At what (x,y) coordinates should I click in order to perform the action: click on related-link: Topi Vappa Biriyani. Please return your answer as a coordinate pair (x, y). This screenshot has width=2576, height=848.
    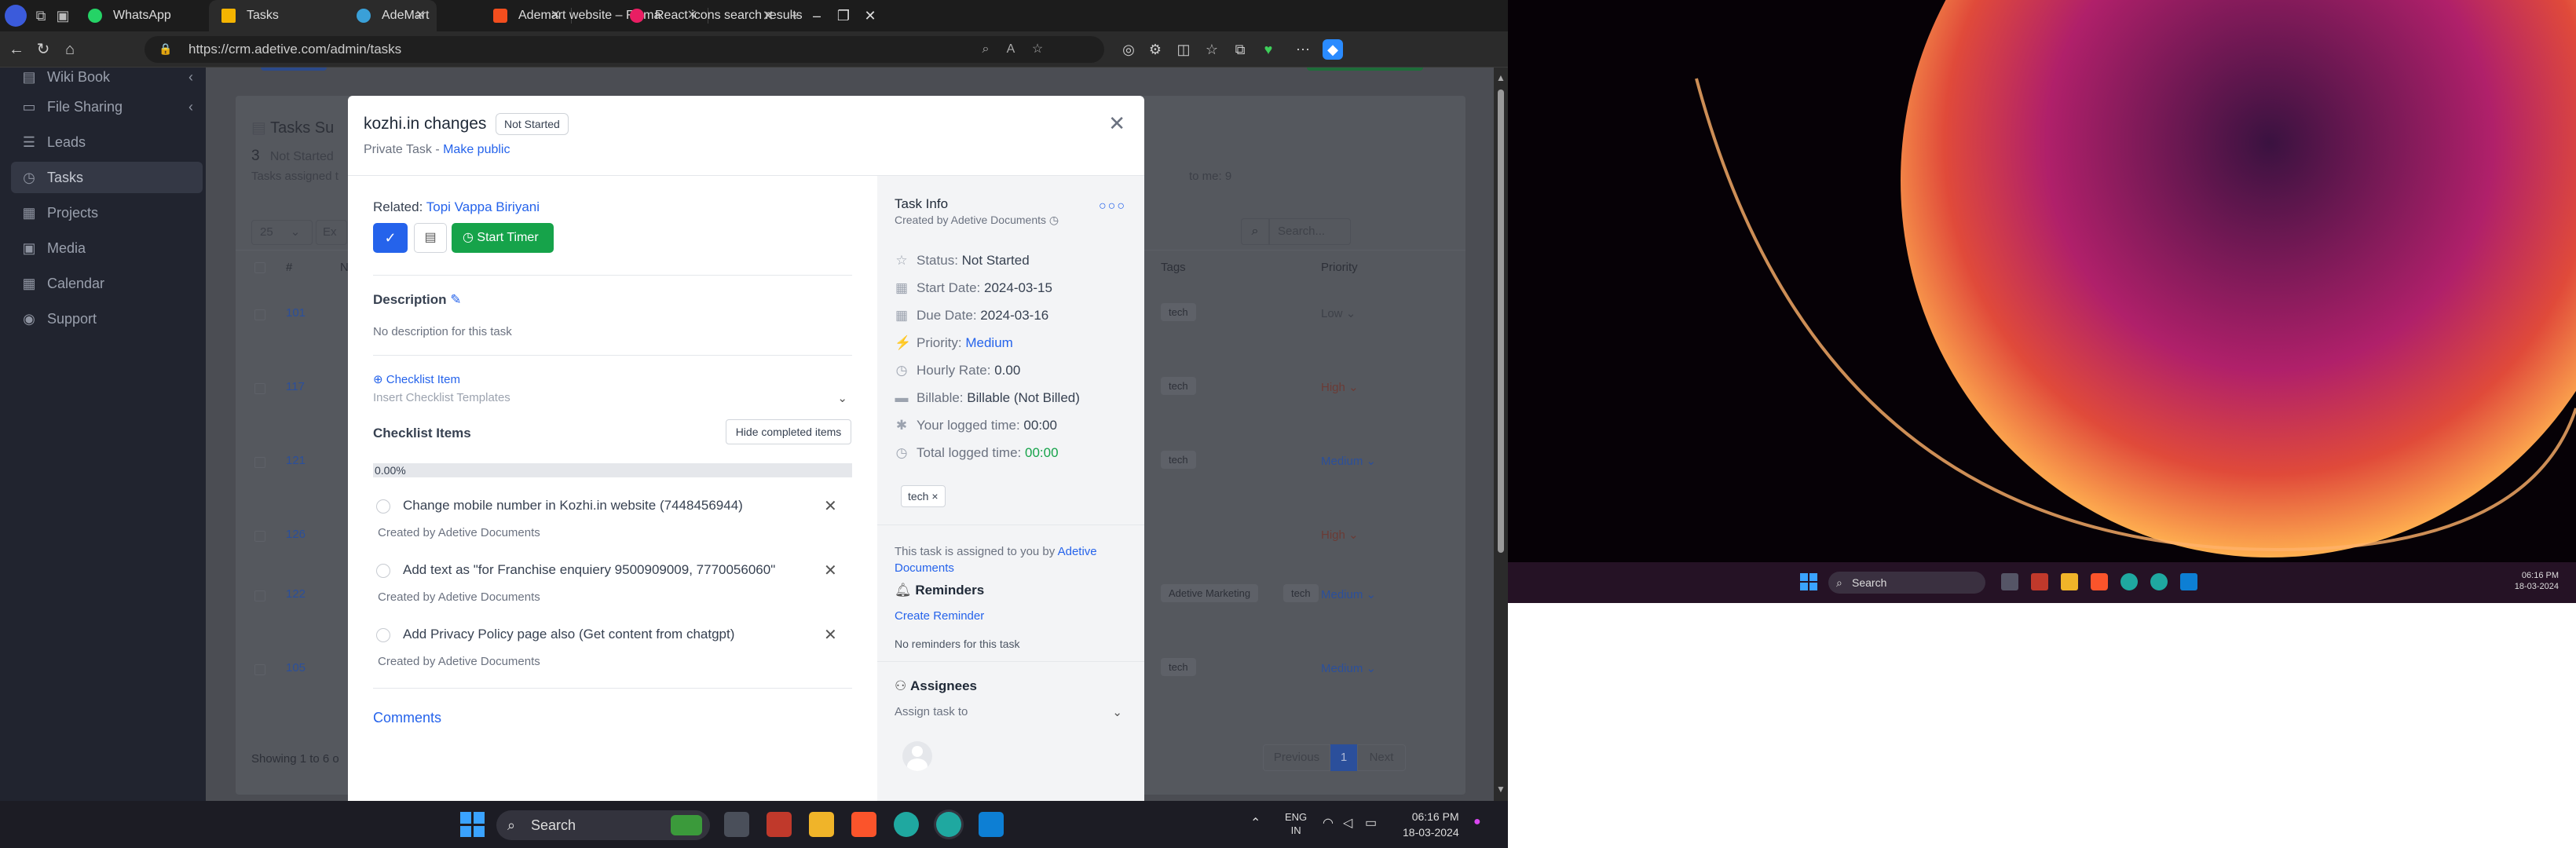
    Looking at the image, I should click on (483, 207).